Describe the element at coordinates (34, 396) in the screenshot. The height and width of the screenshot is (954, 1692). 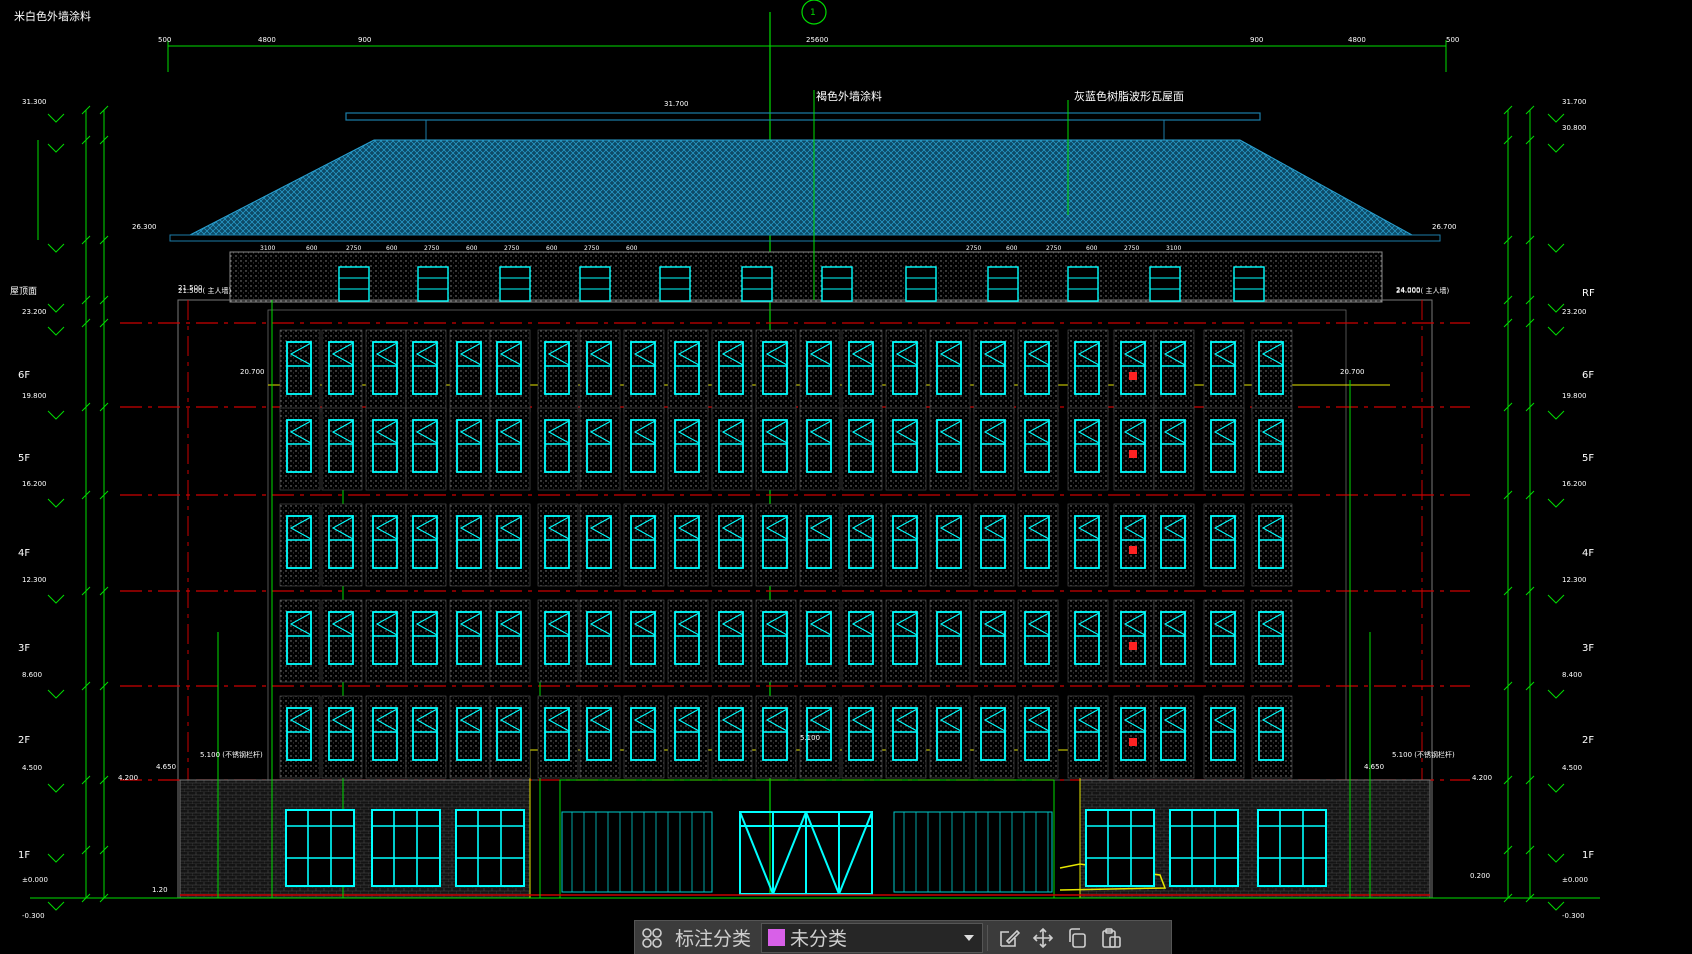
I see `left-elevation-label: 19.800` at that location.